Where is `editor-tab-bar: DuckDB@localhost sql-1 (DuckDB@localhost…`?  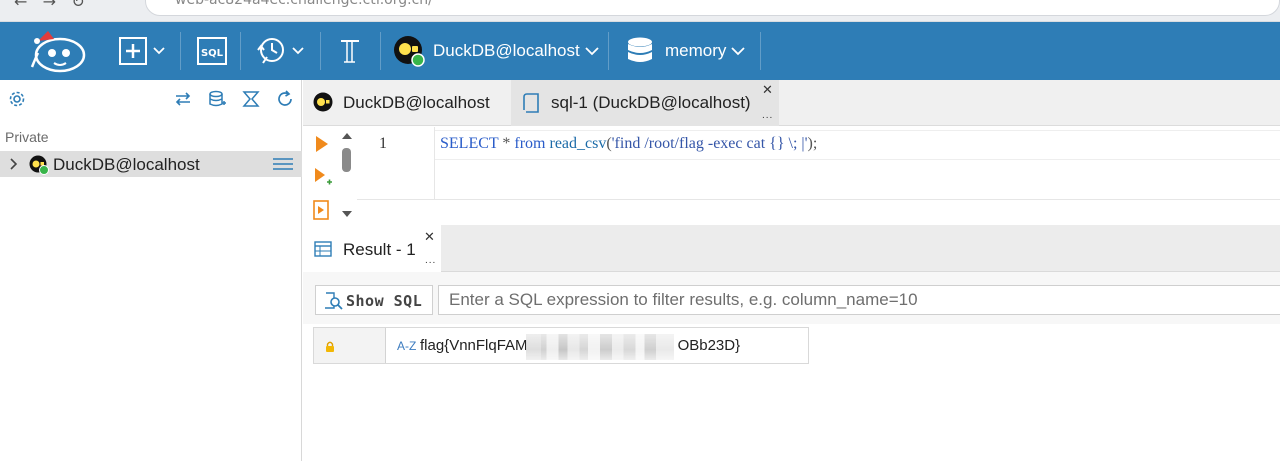
editor-tab-bar: DuckDB@localhost sql-1 (DuckDB@localhost… is located at coordinates (791, 103).